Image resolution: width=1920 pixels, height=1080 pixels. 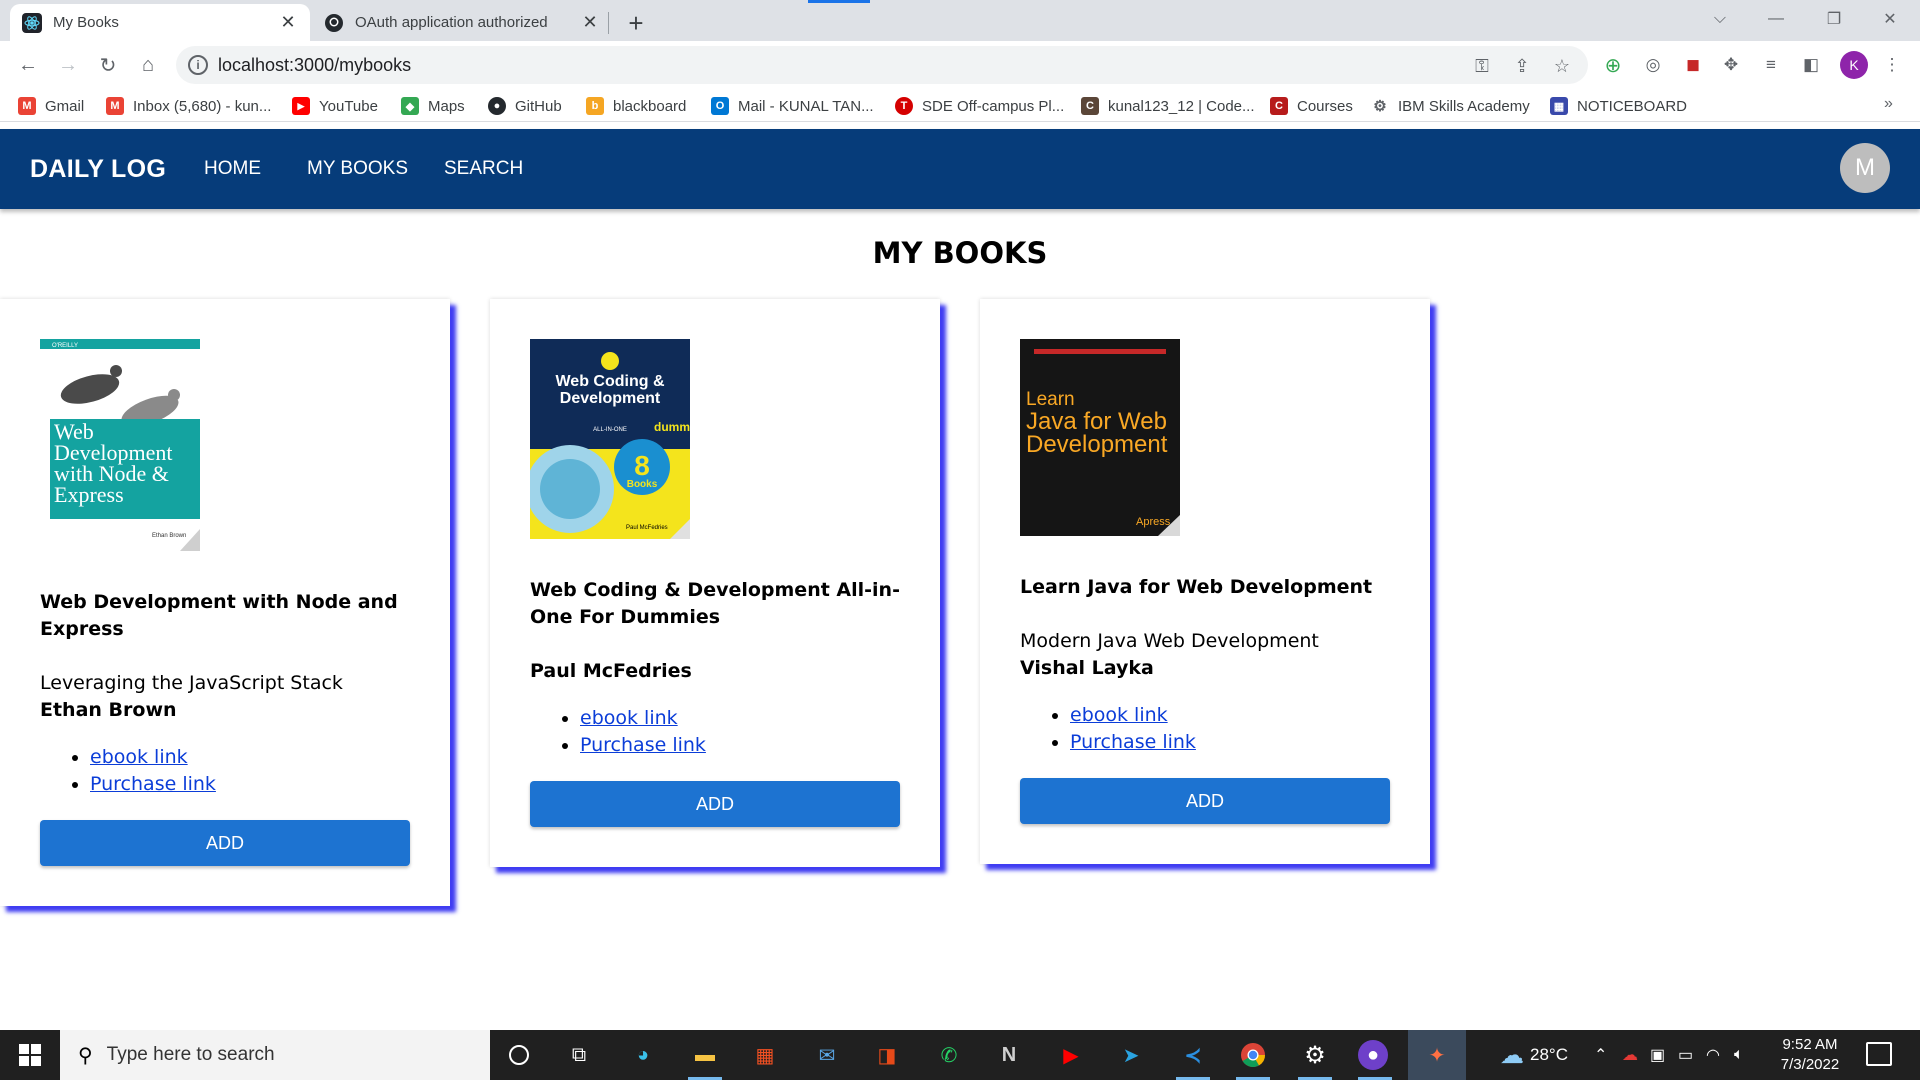 What do you see at coordinates (1854, 65) in the screenshot?
I see `profile-avatar: K` at bounding box center [1854, 65].